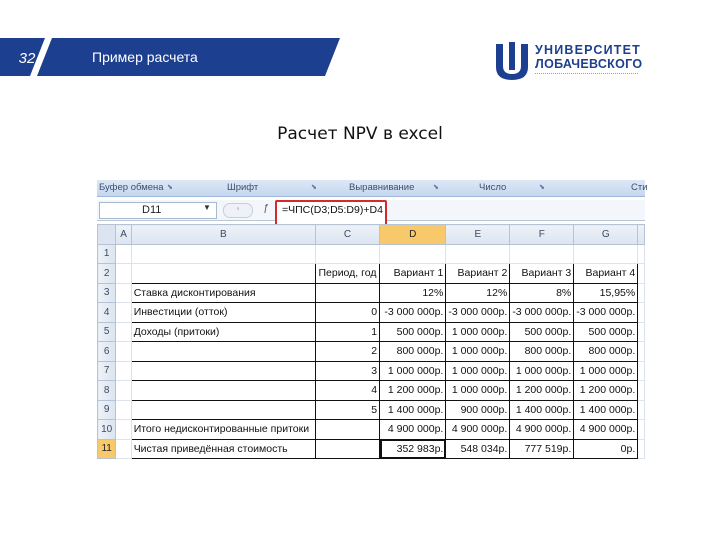 The height and width of the screenshot is (540, 720). Describe the element at coordinates (641, 429) in the screenshot. I see `cell-h10` at that location.